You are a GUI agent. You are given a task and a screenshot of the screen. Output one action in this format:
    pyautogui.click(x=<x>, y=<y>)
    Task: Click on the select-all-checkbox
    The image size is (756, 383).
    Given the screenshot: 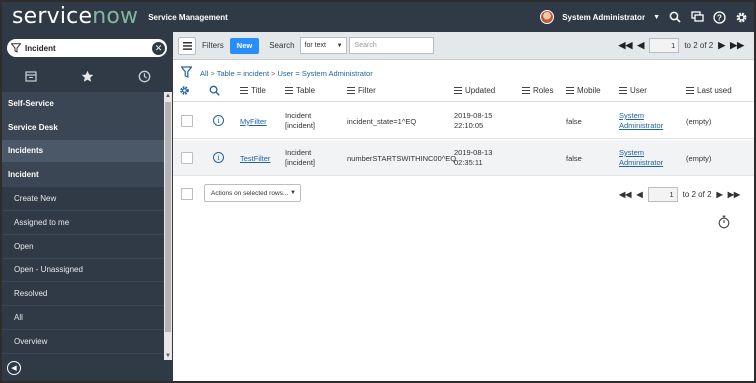 What is the action you would take?
    pyautogui.click(x=187, y=194)
    